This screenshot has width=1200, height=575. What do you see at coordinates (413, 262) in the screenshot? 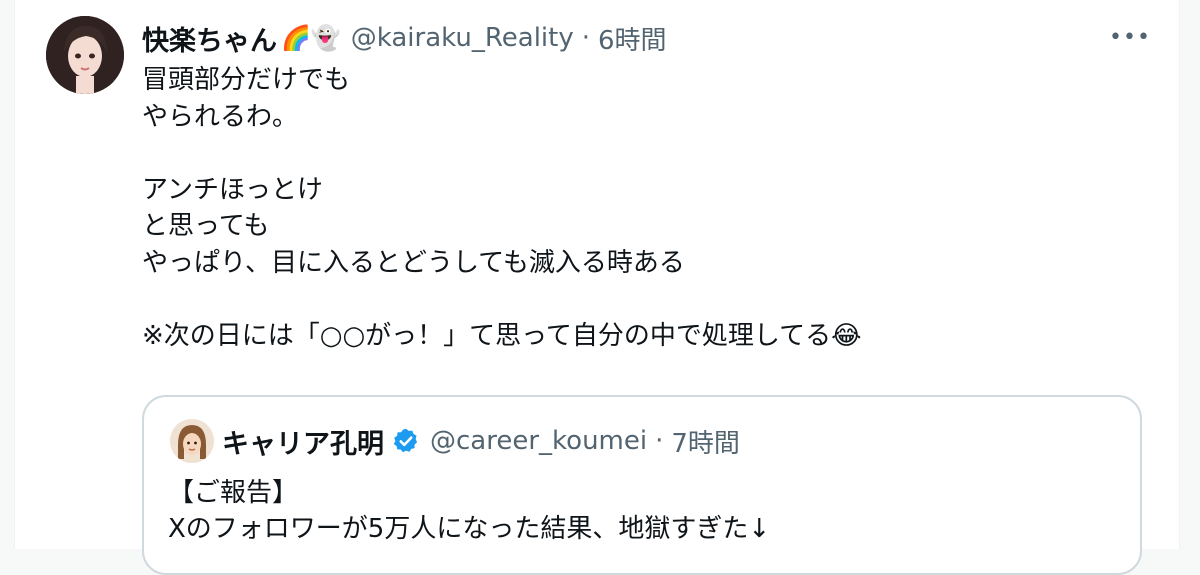
I see `tweet-line: やっぱり、目に入るとどうしても滅入る時ある` at bounding box center [413, 262].